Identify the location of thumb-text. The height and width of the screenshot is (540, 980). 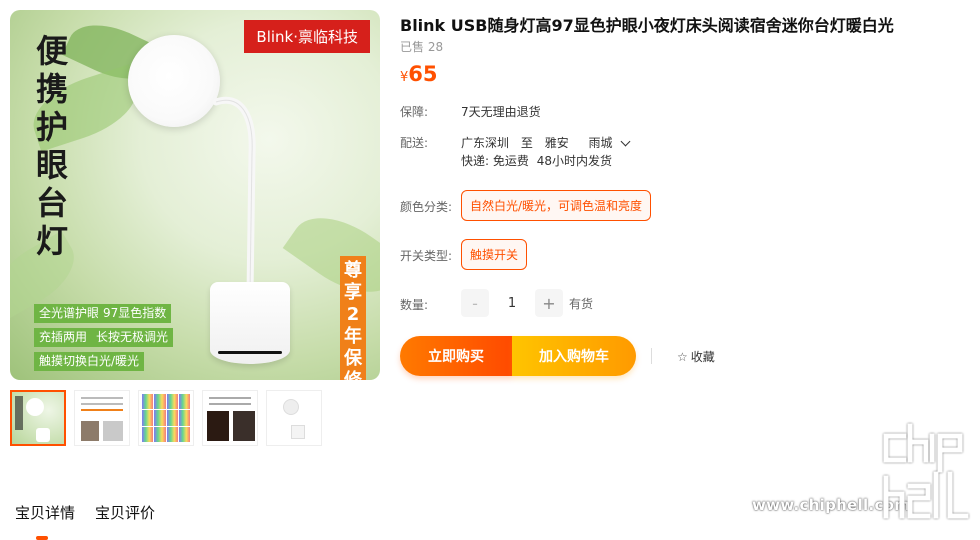
(19, 413).